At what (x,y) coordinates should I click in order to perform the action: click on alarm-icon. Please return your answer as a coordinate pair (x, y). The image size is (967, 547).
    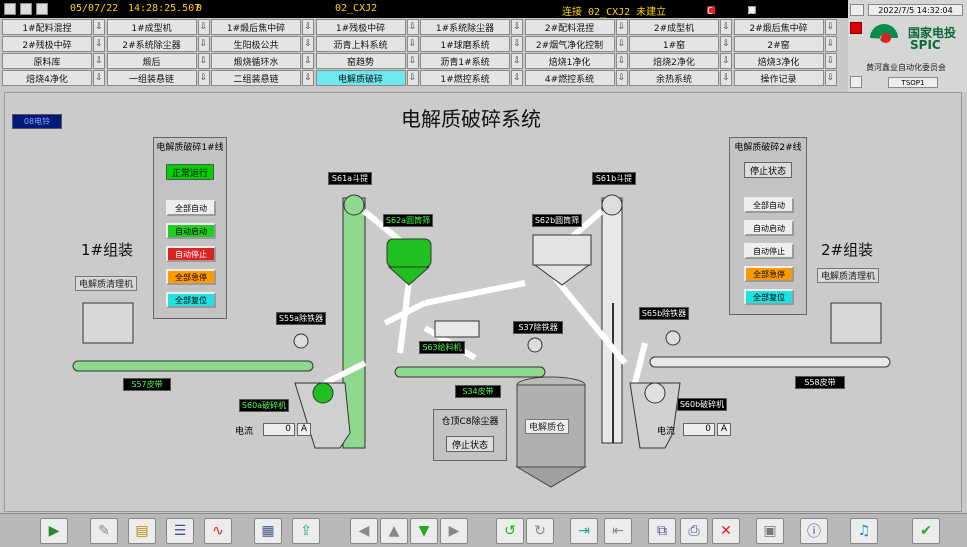
    Looking at the image, I should click on (856, 28).